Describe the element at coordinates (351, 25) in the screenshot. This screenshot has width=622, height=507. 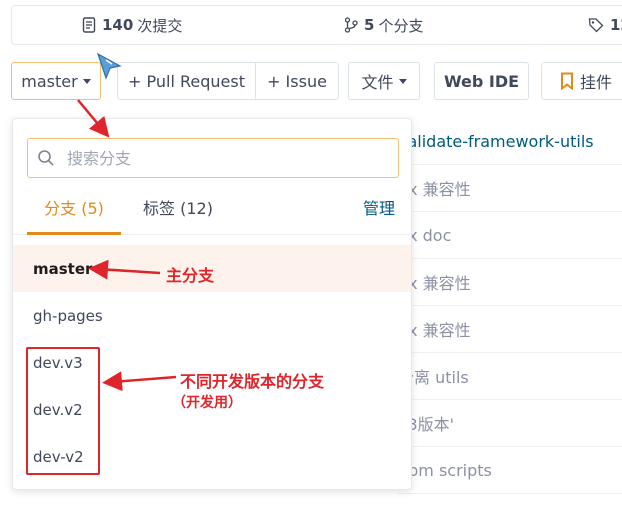
I see `branch-icon` at that location.